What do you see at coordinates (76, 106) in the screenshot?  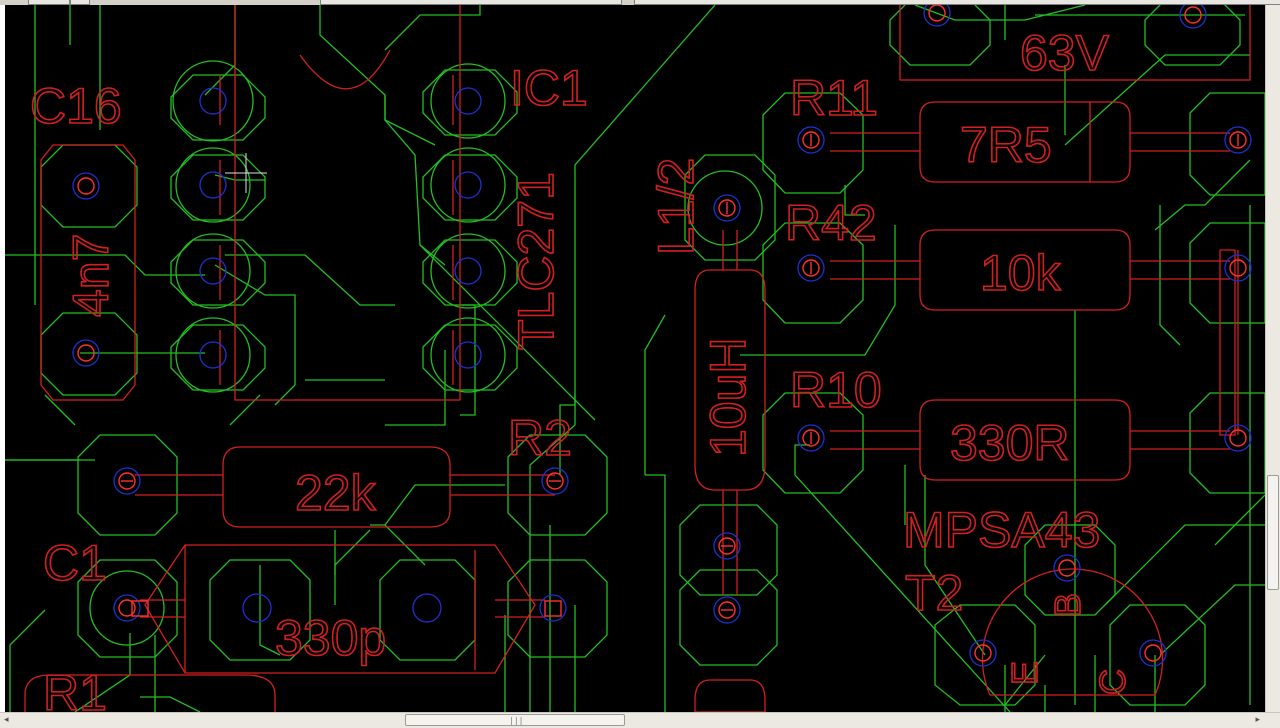 I see `label-c16: C16` at bounding box center [76, 106].